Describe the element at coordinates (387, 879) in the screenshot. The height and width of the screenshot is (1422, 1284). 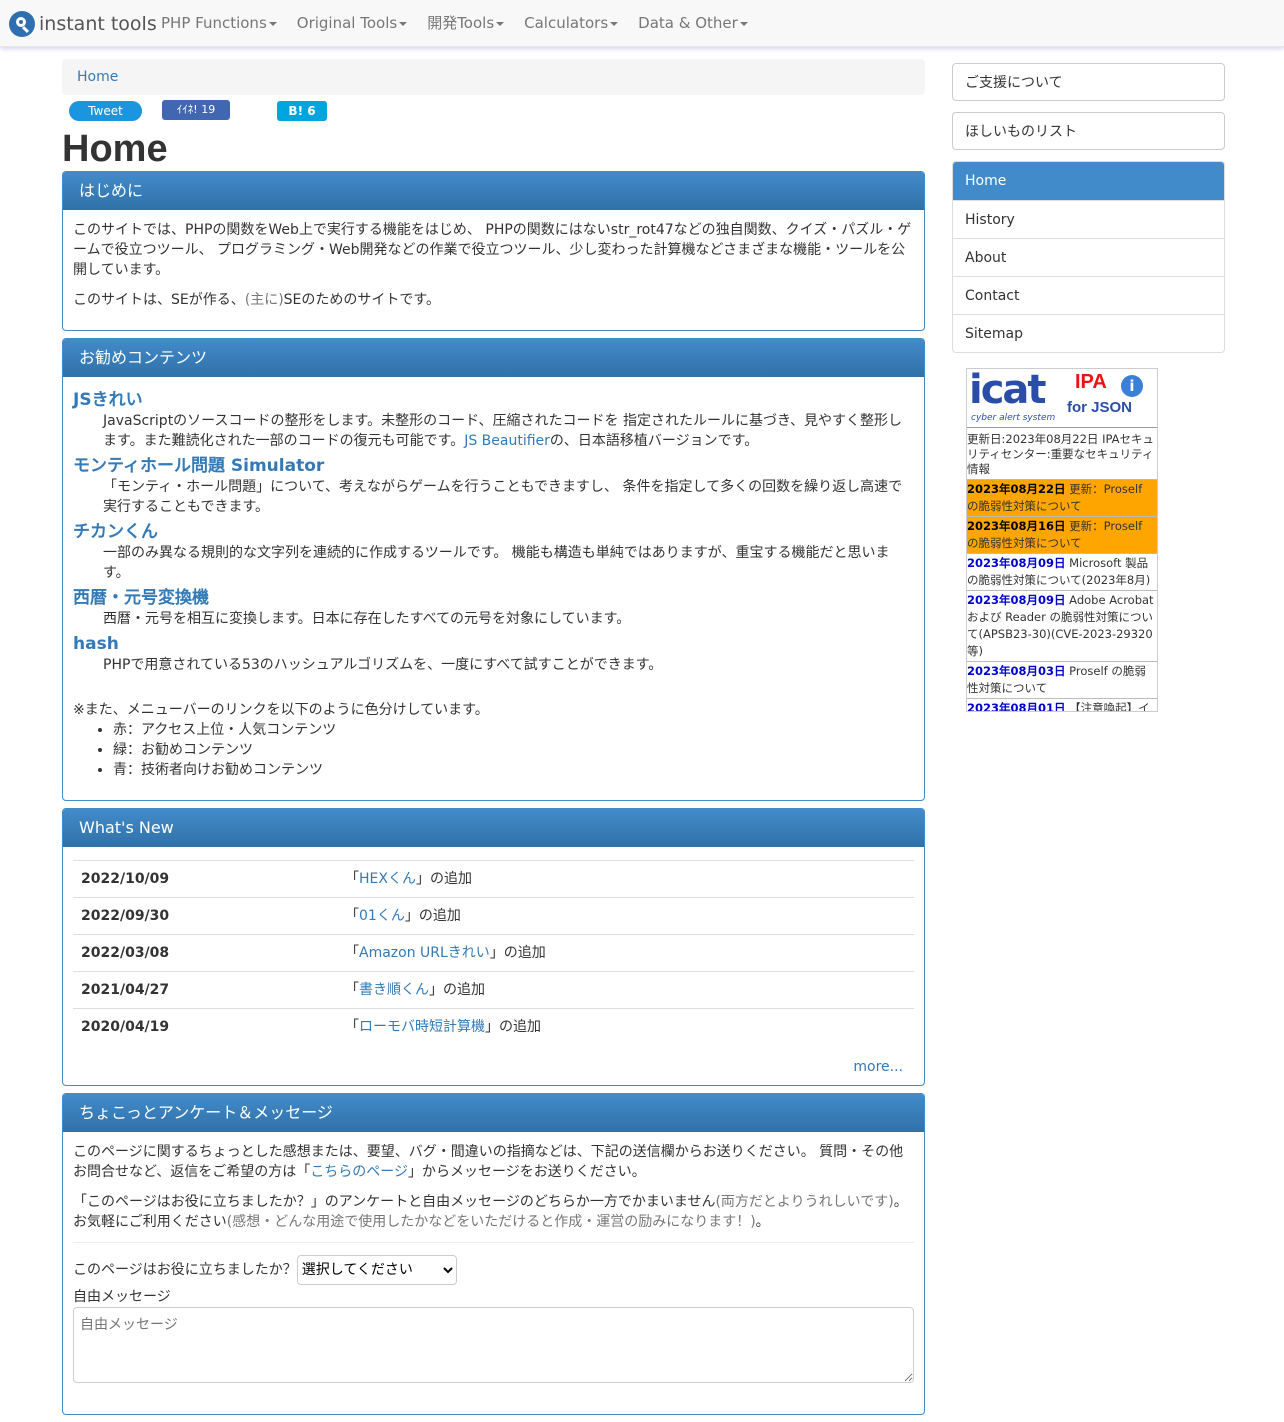
I see `news-link: HEXくん` at that location.